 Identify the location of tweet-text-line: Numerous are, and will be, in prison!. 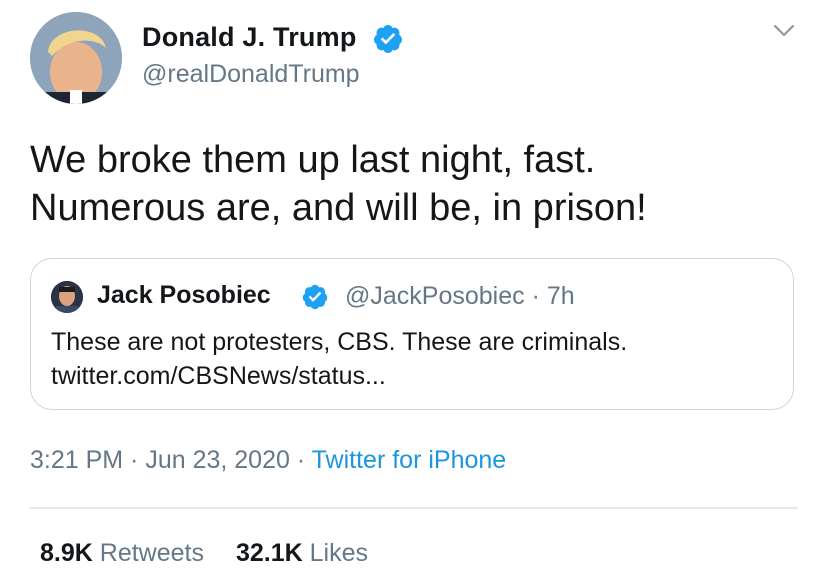
(338, 208).